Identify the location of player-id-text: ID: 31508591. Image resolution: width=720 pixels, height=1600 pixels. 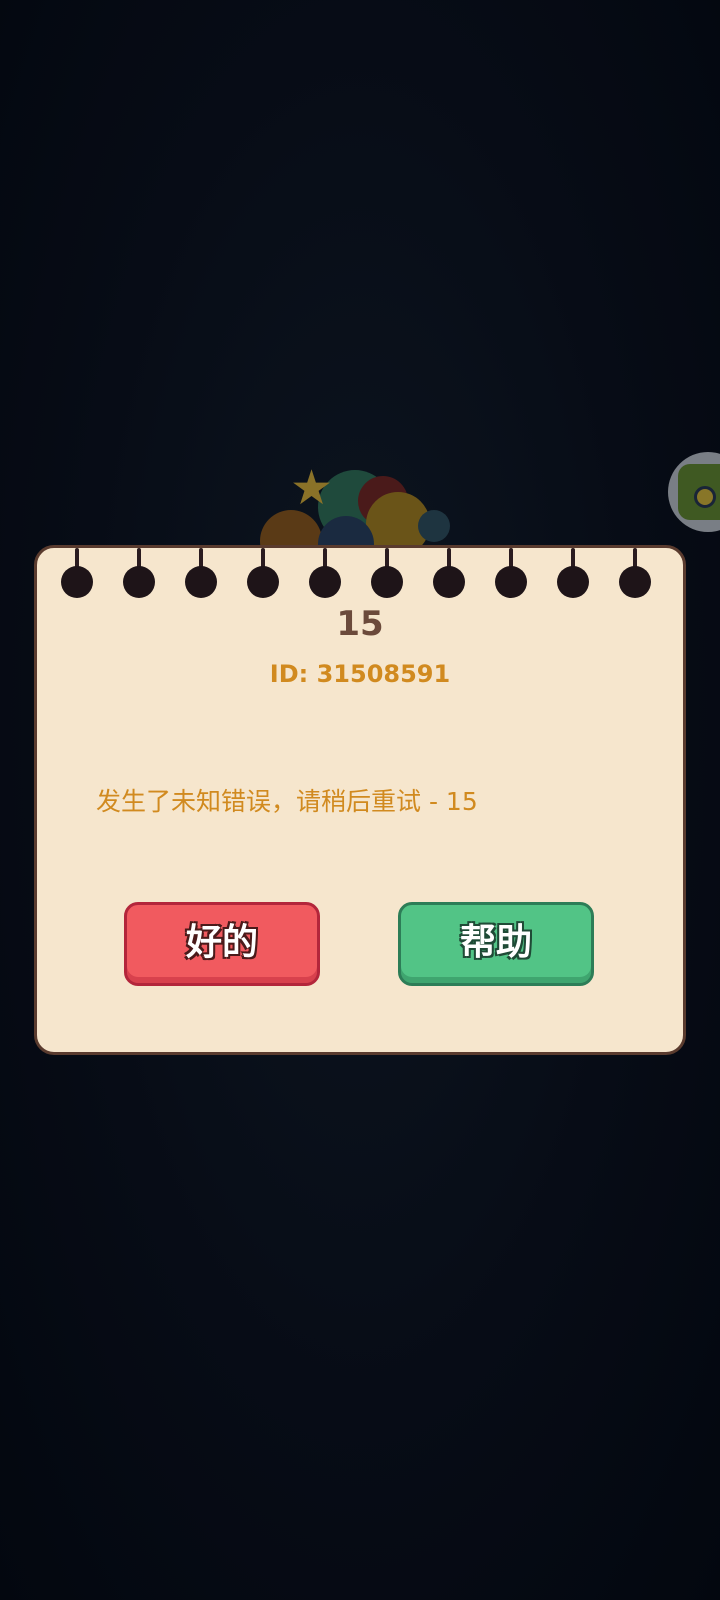
(360, 674).